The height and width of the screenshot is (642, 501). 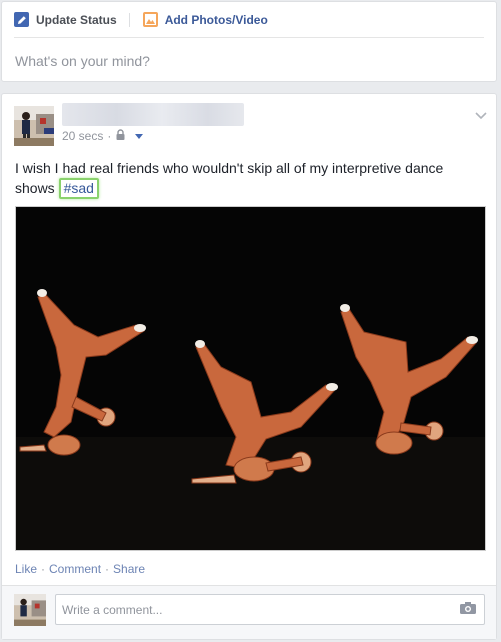 What do you see at coordinates (129, 569) in the screenshot?
I see `share-link: Share` at bounding box center [129, 569].